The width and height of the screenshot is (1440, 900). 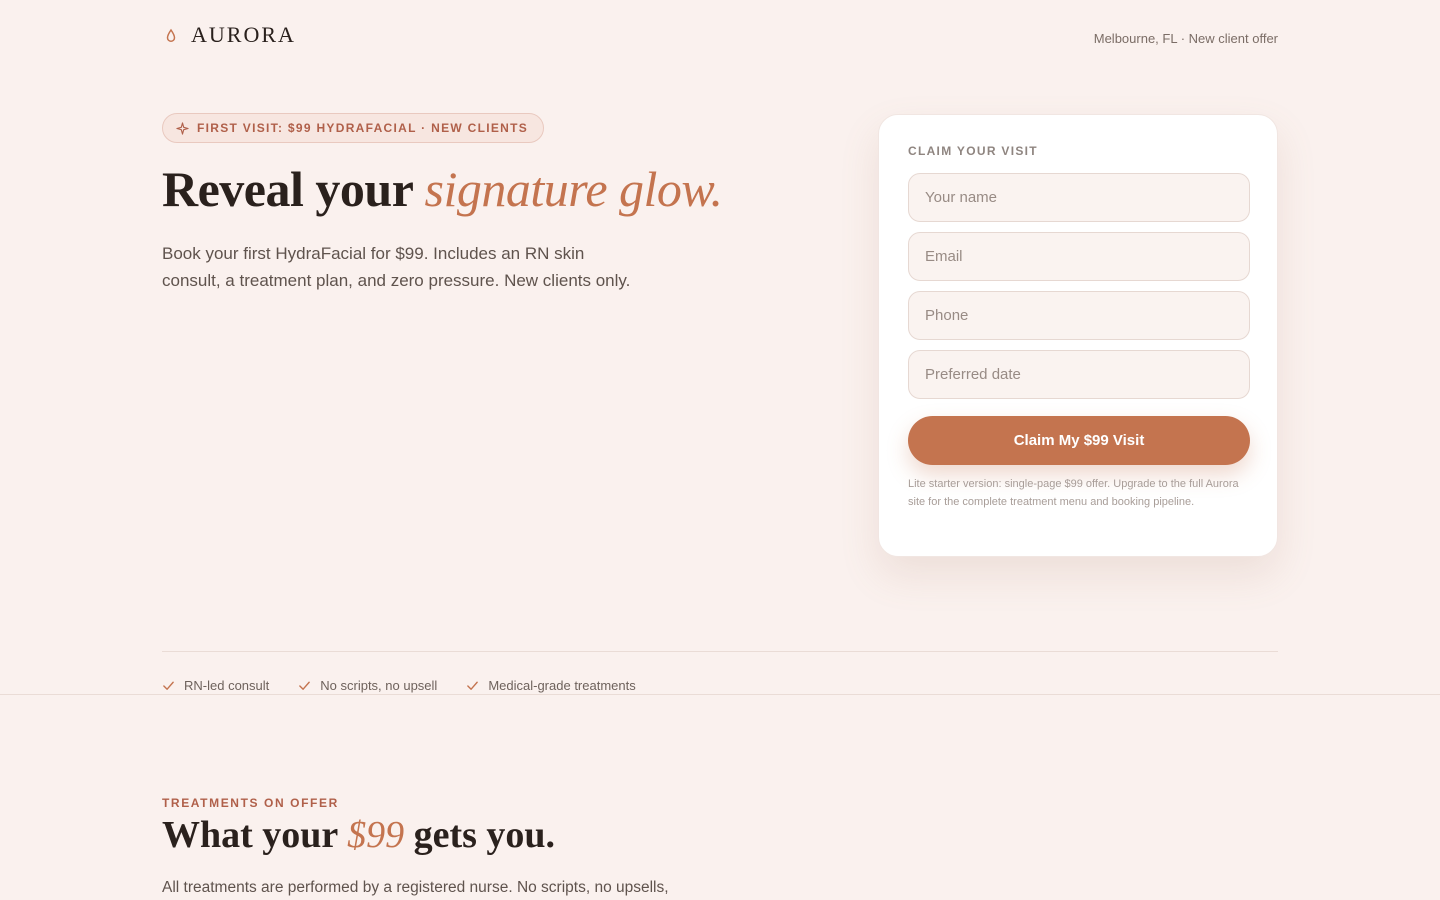 I want to click on section-title-accent: $99, so click(x=376, y=835).